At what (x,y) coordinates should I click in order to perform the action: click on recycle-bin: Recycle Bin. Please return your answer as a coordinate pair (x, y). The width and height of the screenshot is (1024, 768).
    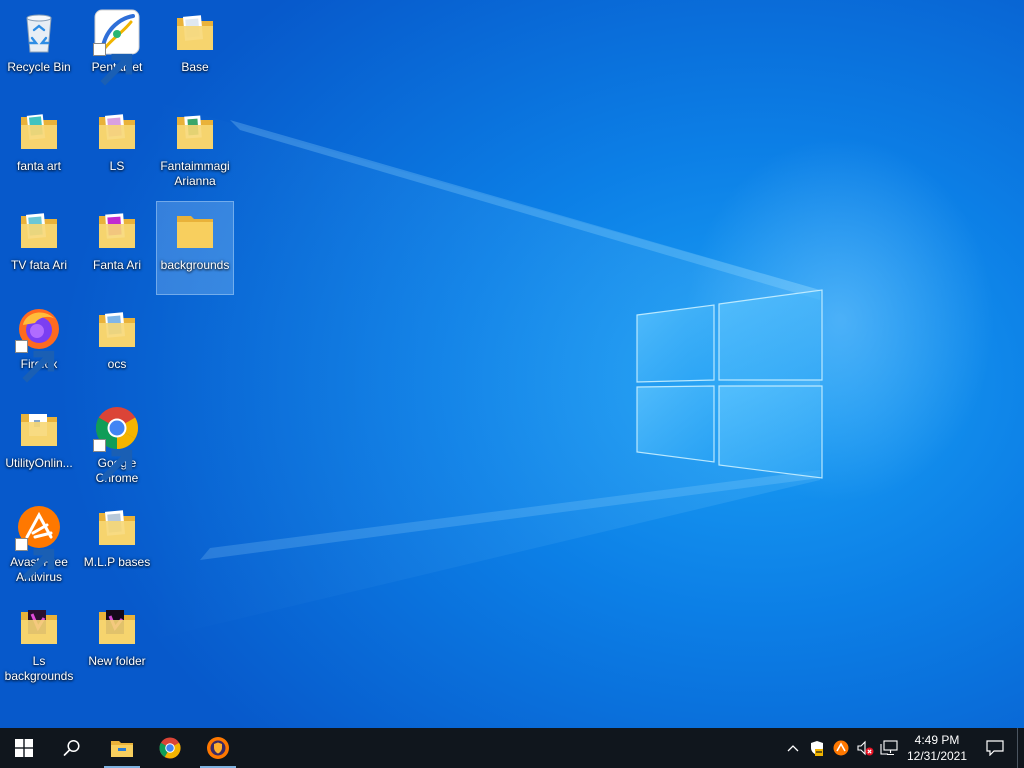
    Looking at the image, I should click on (39, 50).